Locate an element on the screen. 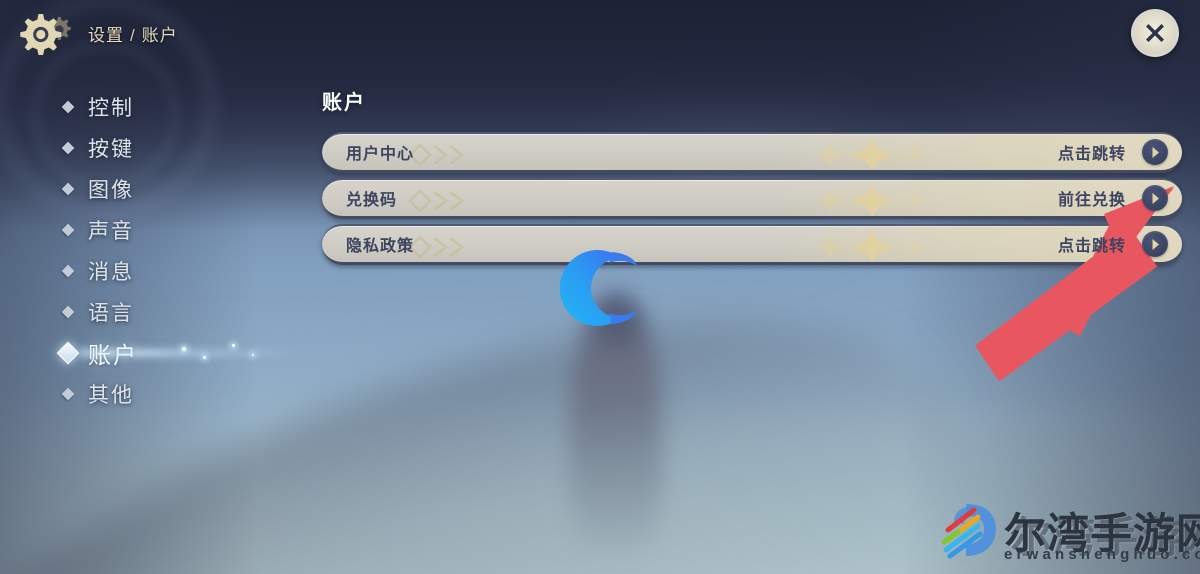 This screenshot has width=1200, height=574. sidebar-item-0: 控制 is located at coordinates (150, 106).